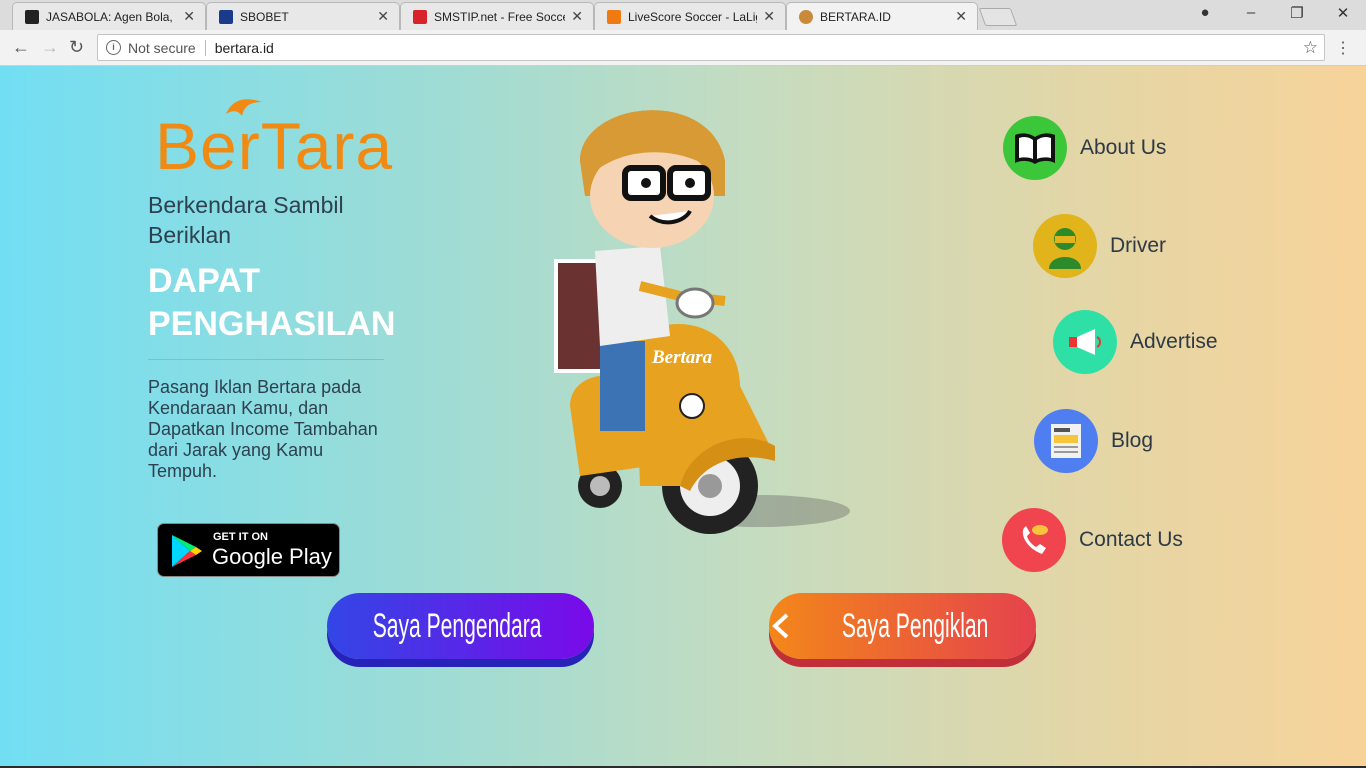 This screenshot has width=1366, height=768. What do you see at coordinates (1205, 12) in the screenshot?
I see `profile-icon: ●` at bounding box center [1205, 12].